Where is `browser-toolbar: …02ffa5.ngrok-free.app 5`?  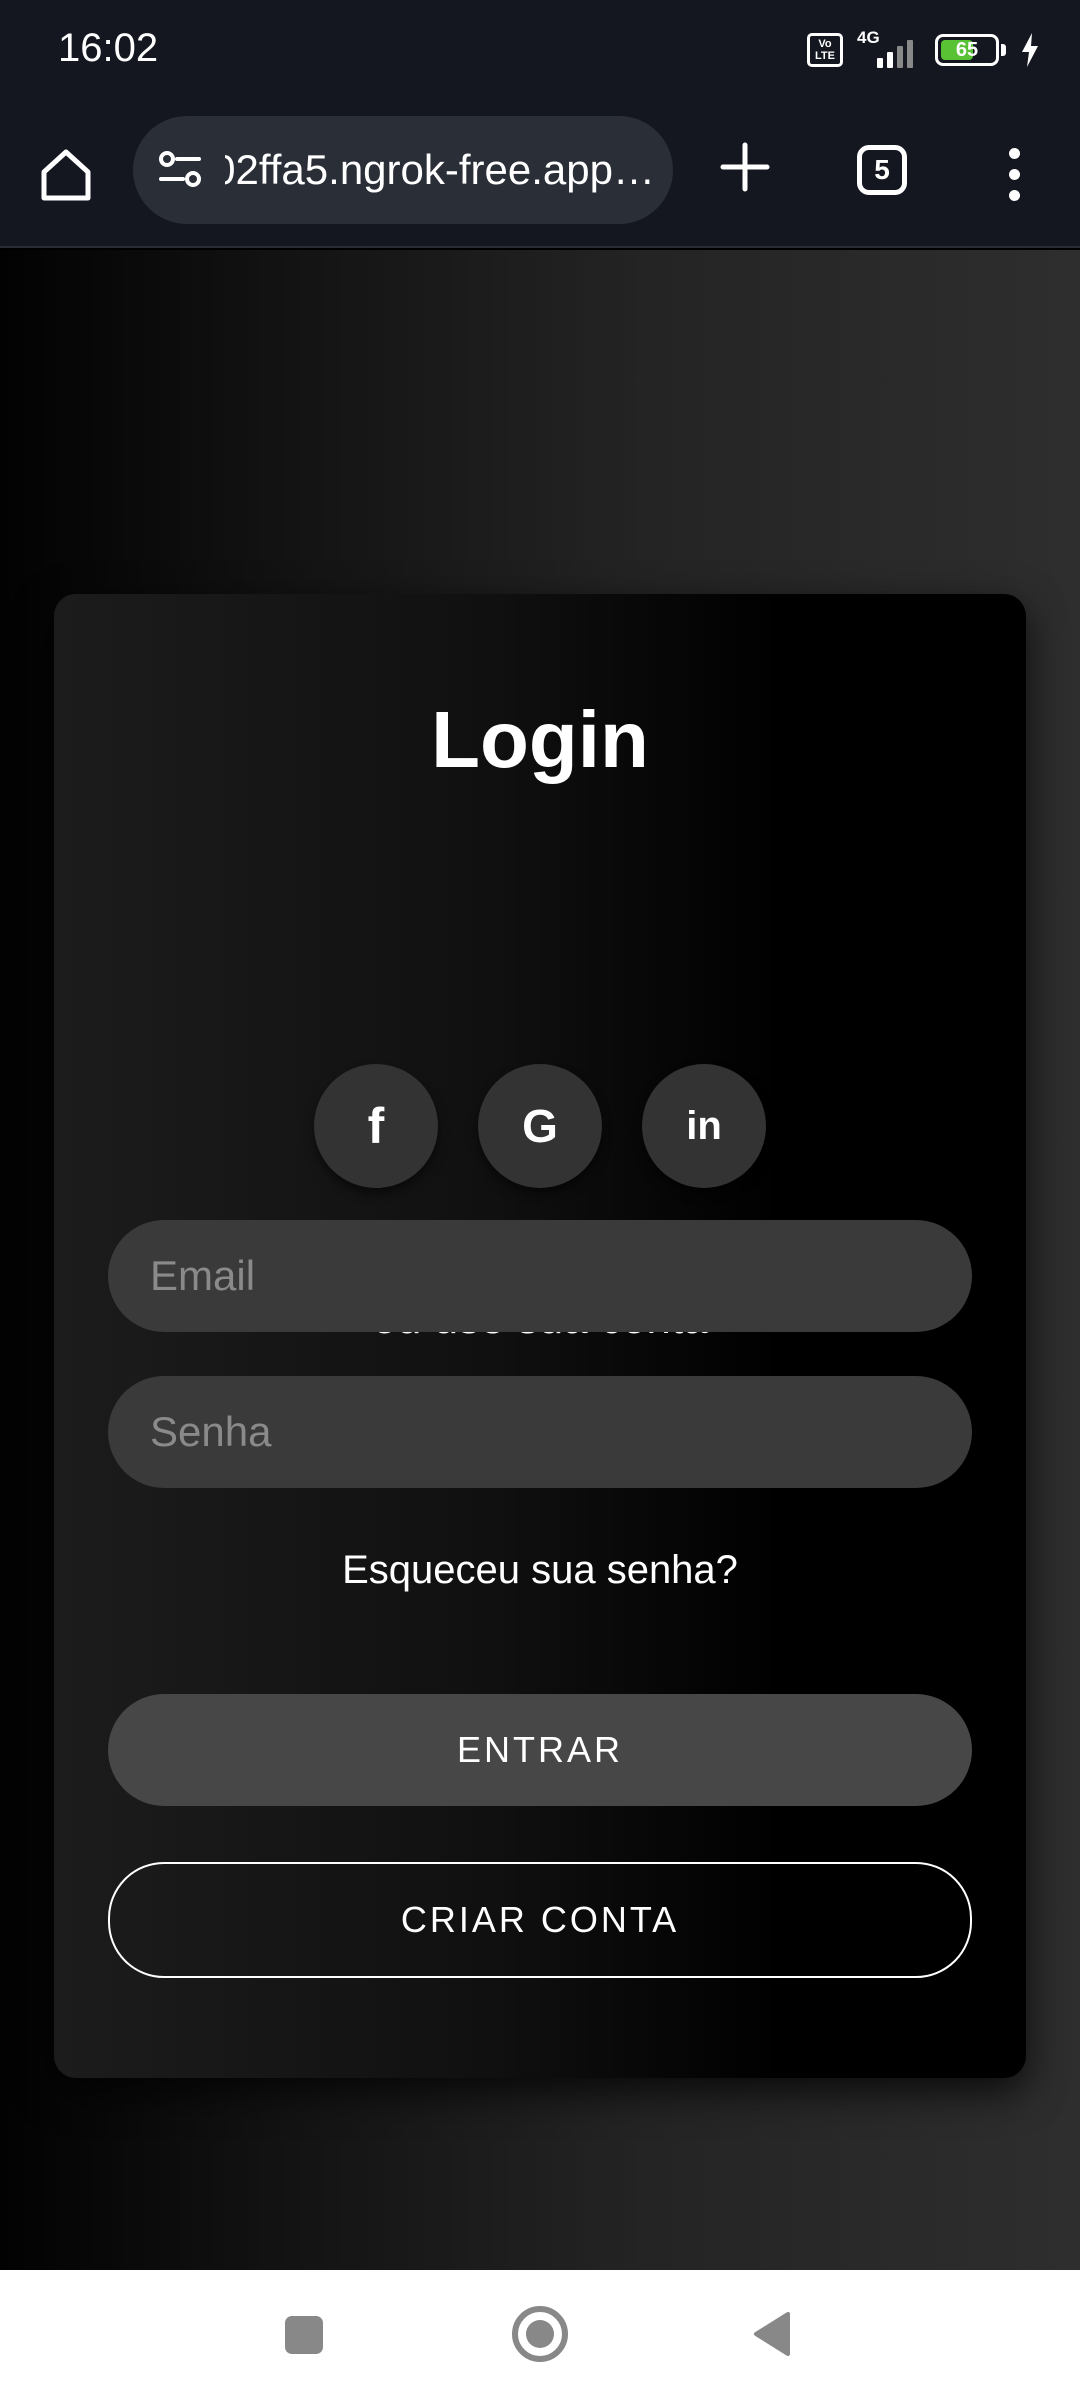
browser-toolbar: …02ffa5.ngrok-free.app 5 is located at coordinates (540, 174).